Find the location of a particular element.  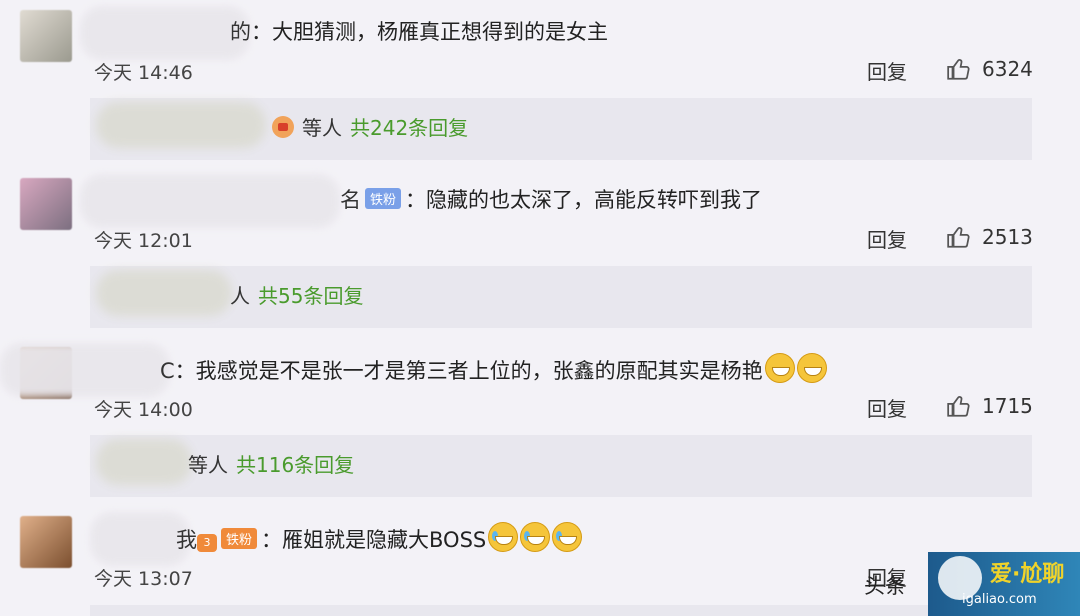

comment-time: 今天 13:07 is located at coordinates (143, 579).